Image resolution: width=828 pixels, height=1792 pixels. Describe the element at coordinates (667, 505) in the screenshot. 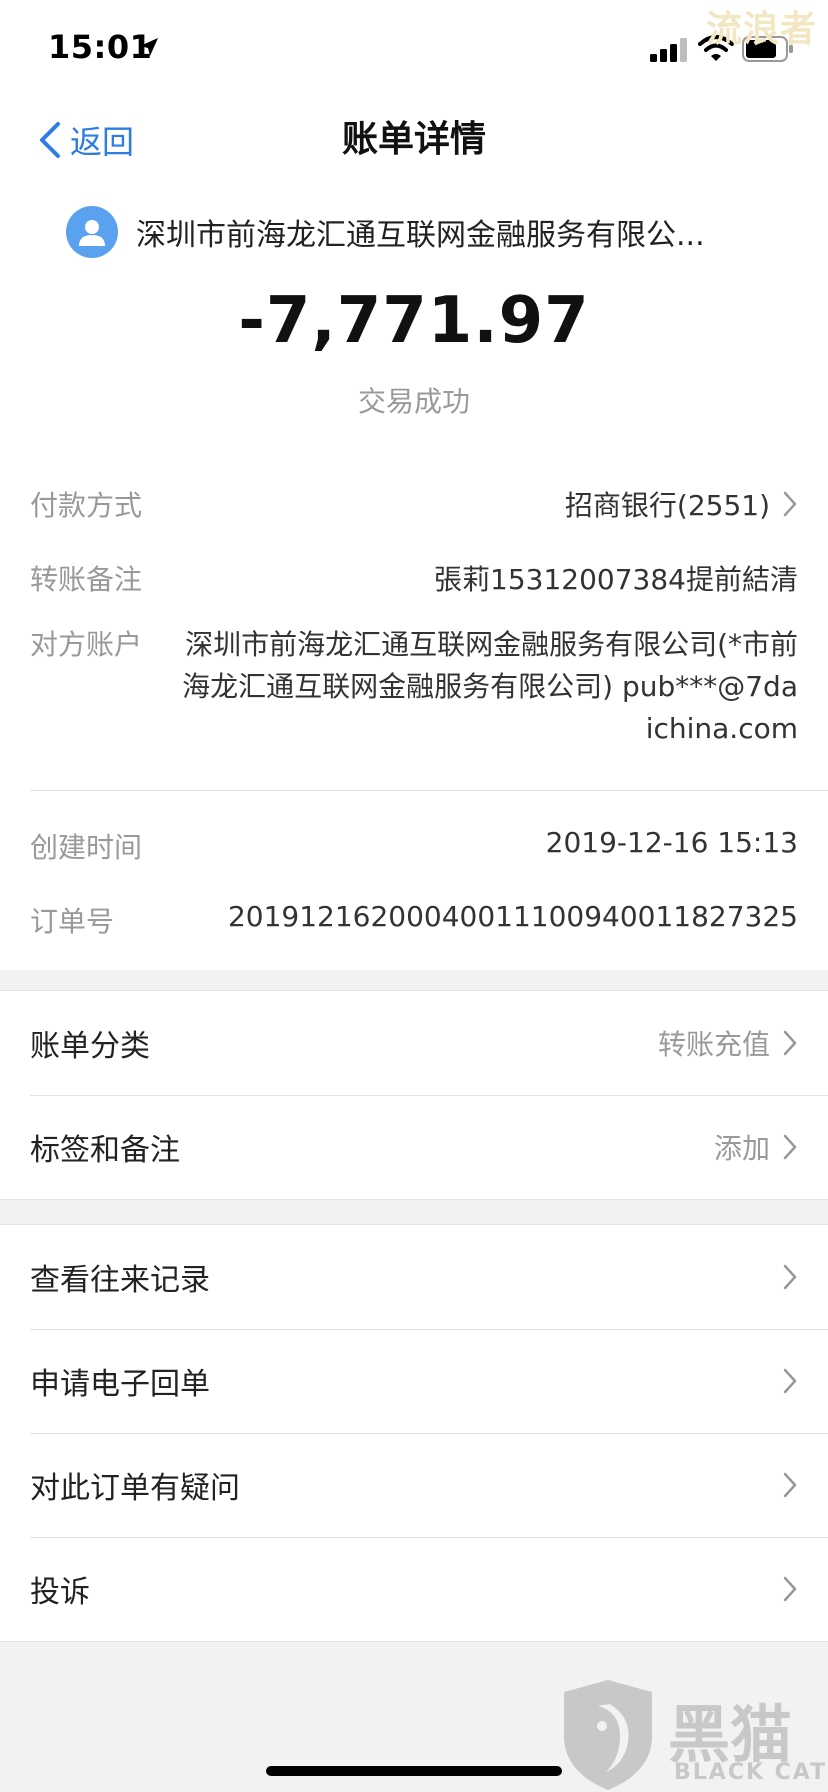

I see `payment-method-value: 招商银行(2551)` at that location.